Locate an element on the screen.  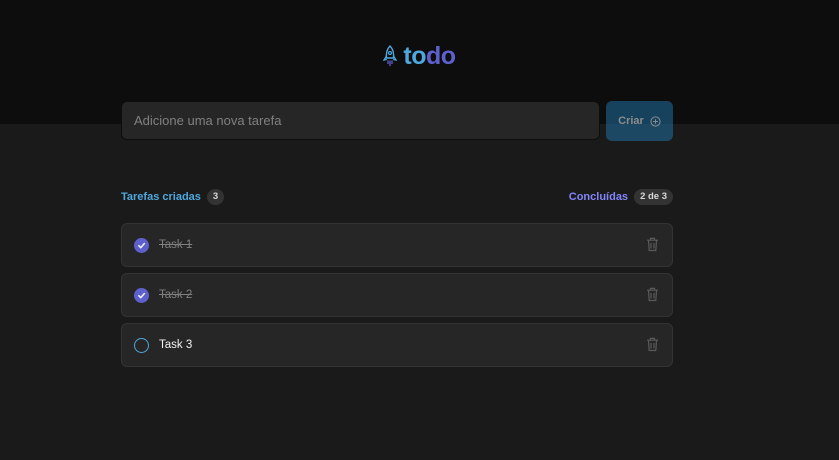
logo-text-do: do is located at coordinates (441, 55).